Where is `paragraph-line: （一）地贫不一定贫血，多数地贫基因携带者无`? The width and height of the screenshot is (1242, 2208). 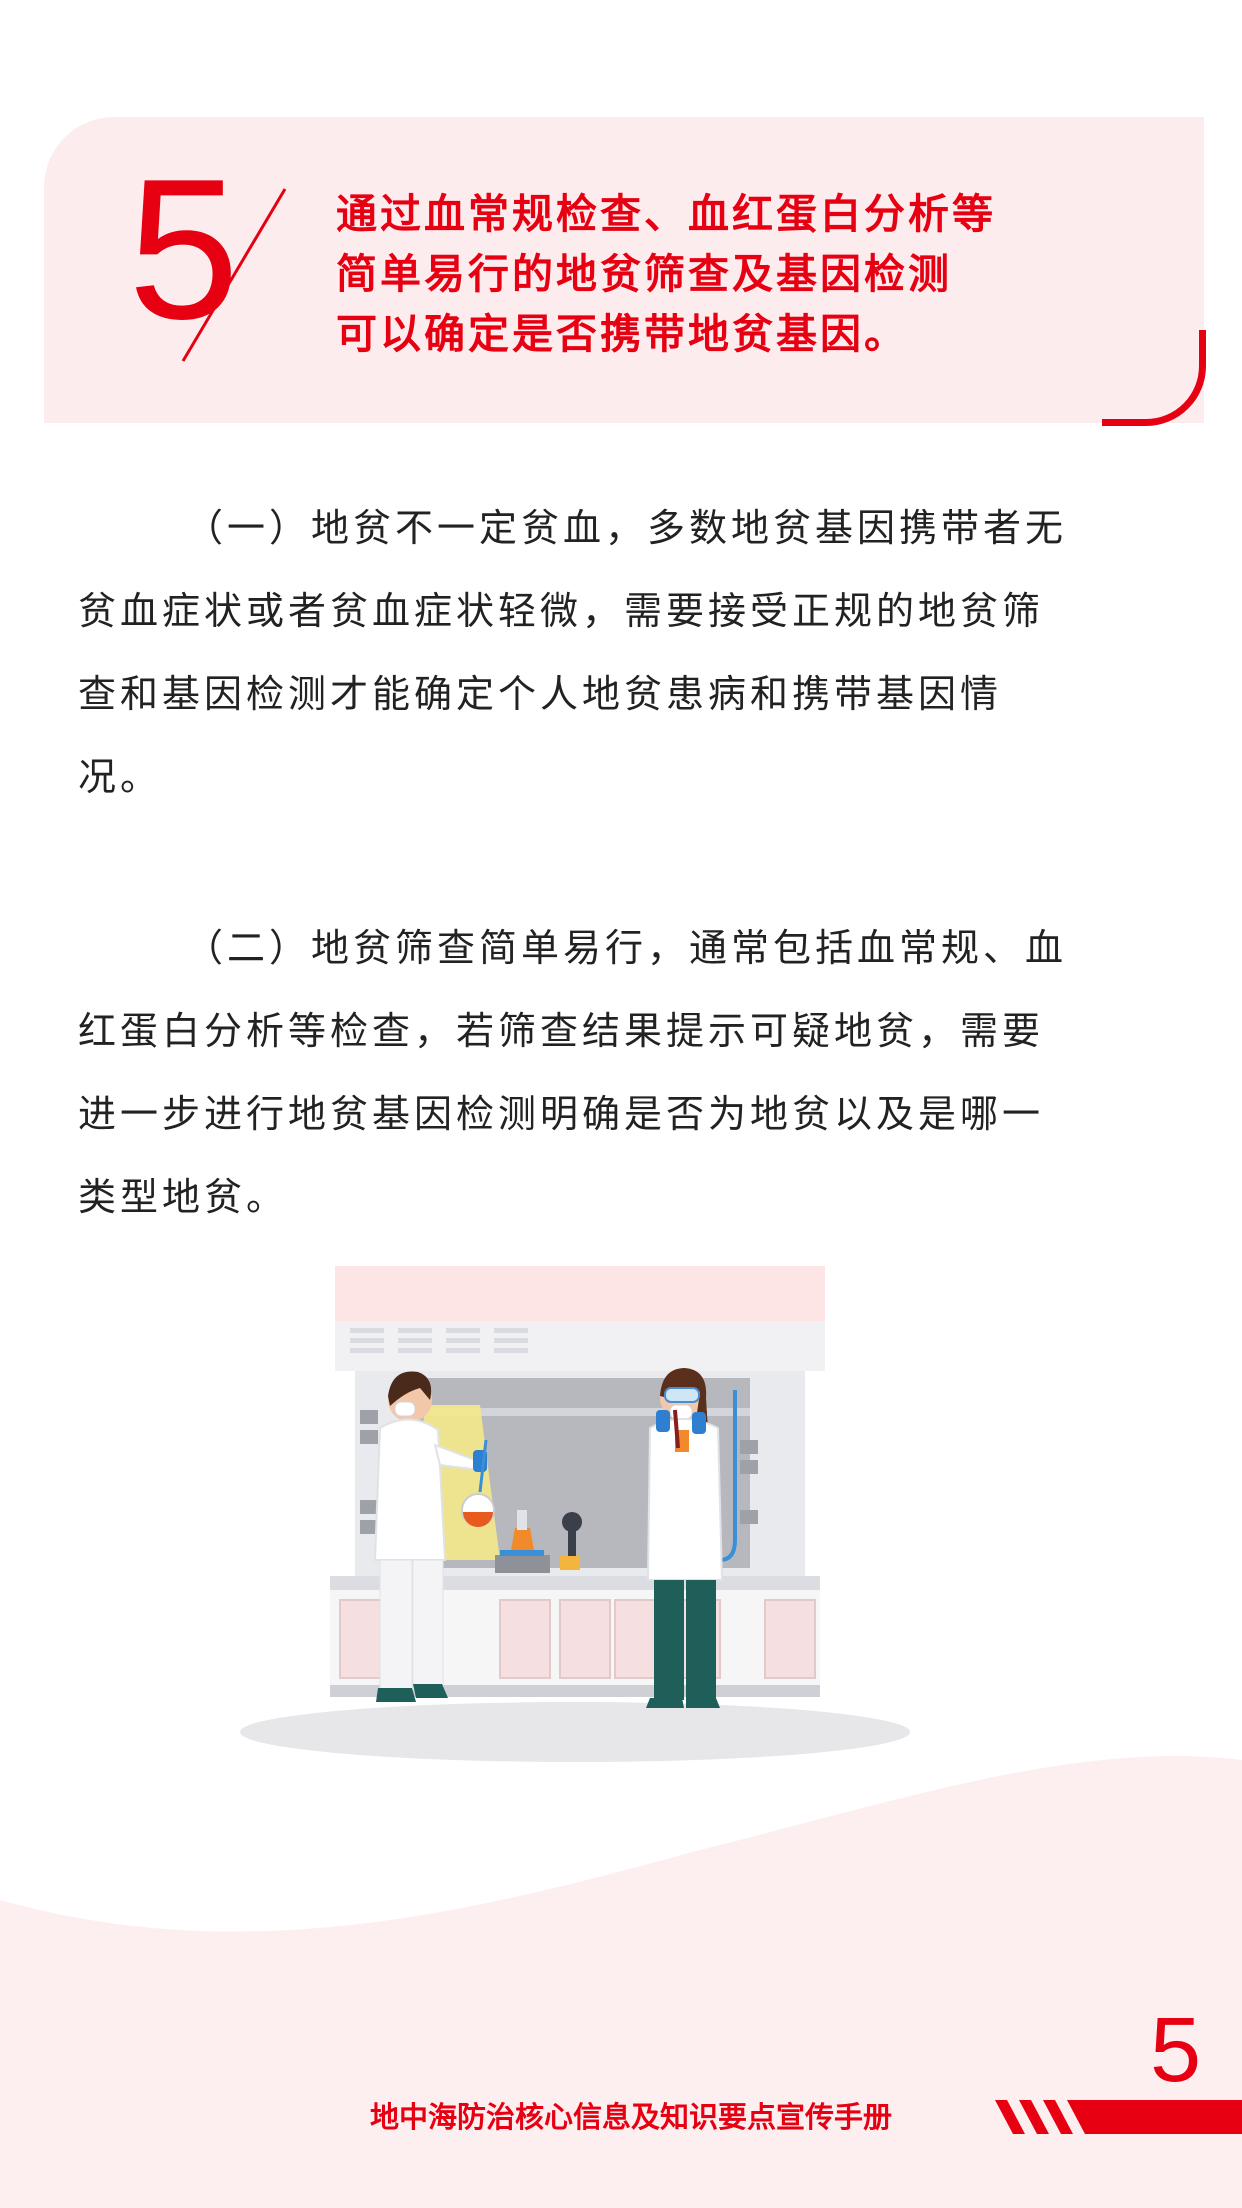 paragraph-line: （一）地贫不一定贫血，多数地贫基因携带者无 is located at coordinates (626, 528).